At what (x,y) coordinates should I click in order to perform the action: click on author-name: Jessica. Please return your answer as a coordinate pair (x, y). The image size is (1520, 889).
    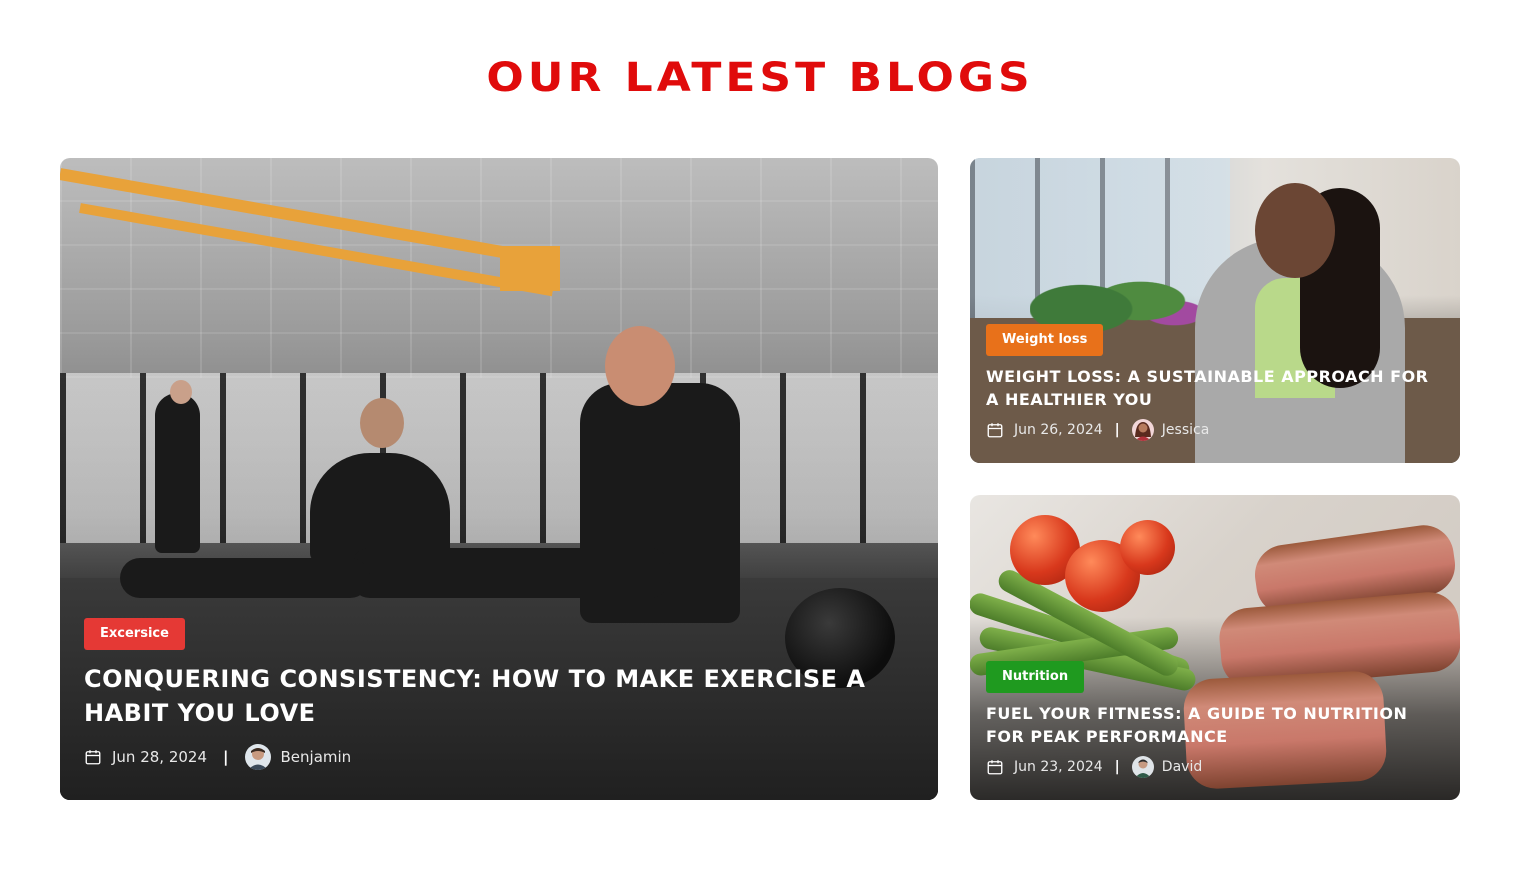
    Looking at the image, I should click on (1186, 430).